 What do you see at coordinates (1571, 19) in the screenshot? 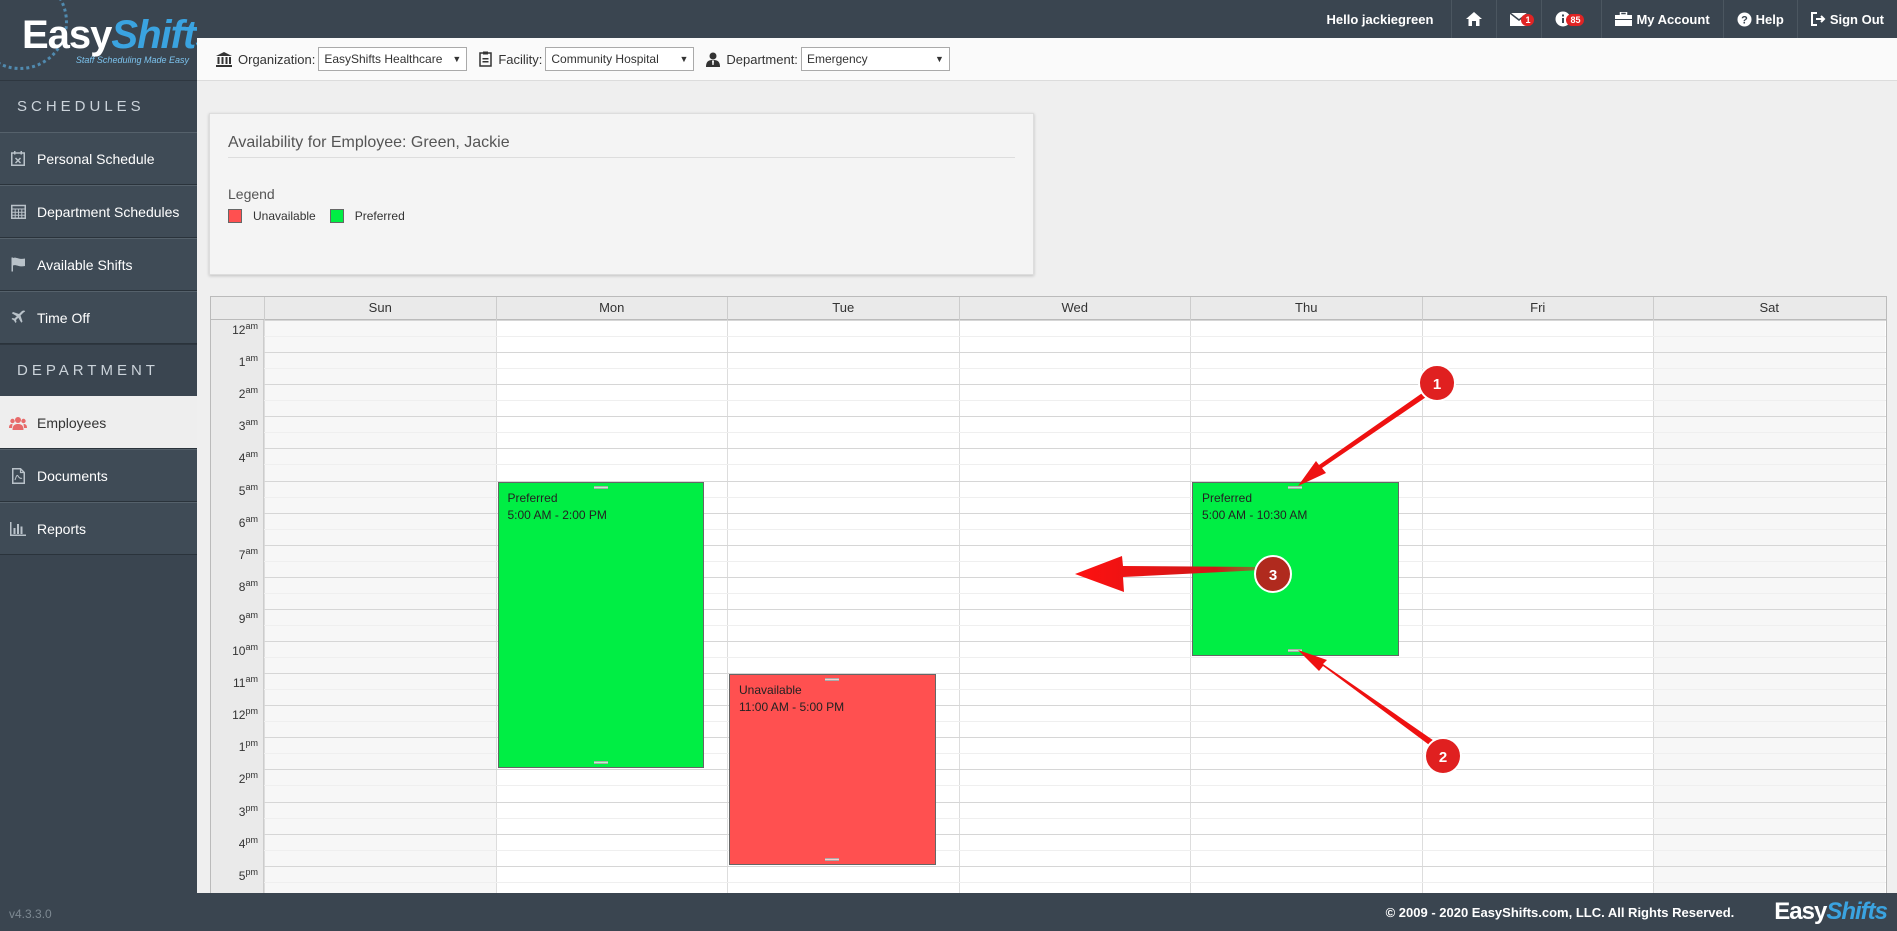
I see `notifications-button: 85` at bounding box center [1571, 19].